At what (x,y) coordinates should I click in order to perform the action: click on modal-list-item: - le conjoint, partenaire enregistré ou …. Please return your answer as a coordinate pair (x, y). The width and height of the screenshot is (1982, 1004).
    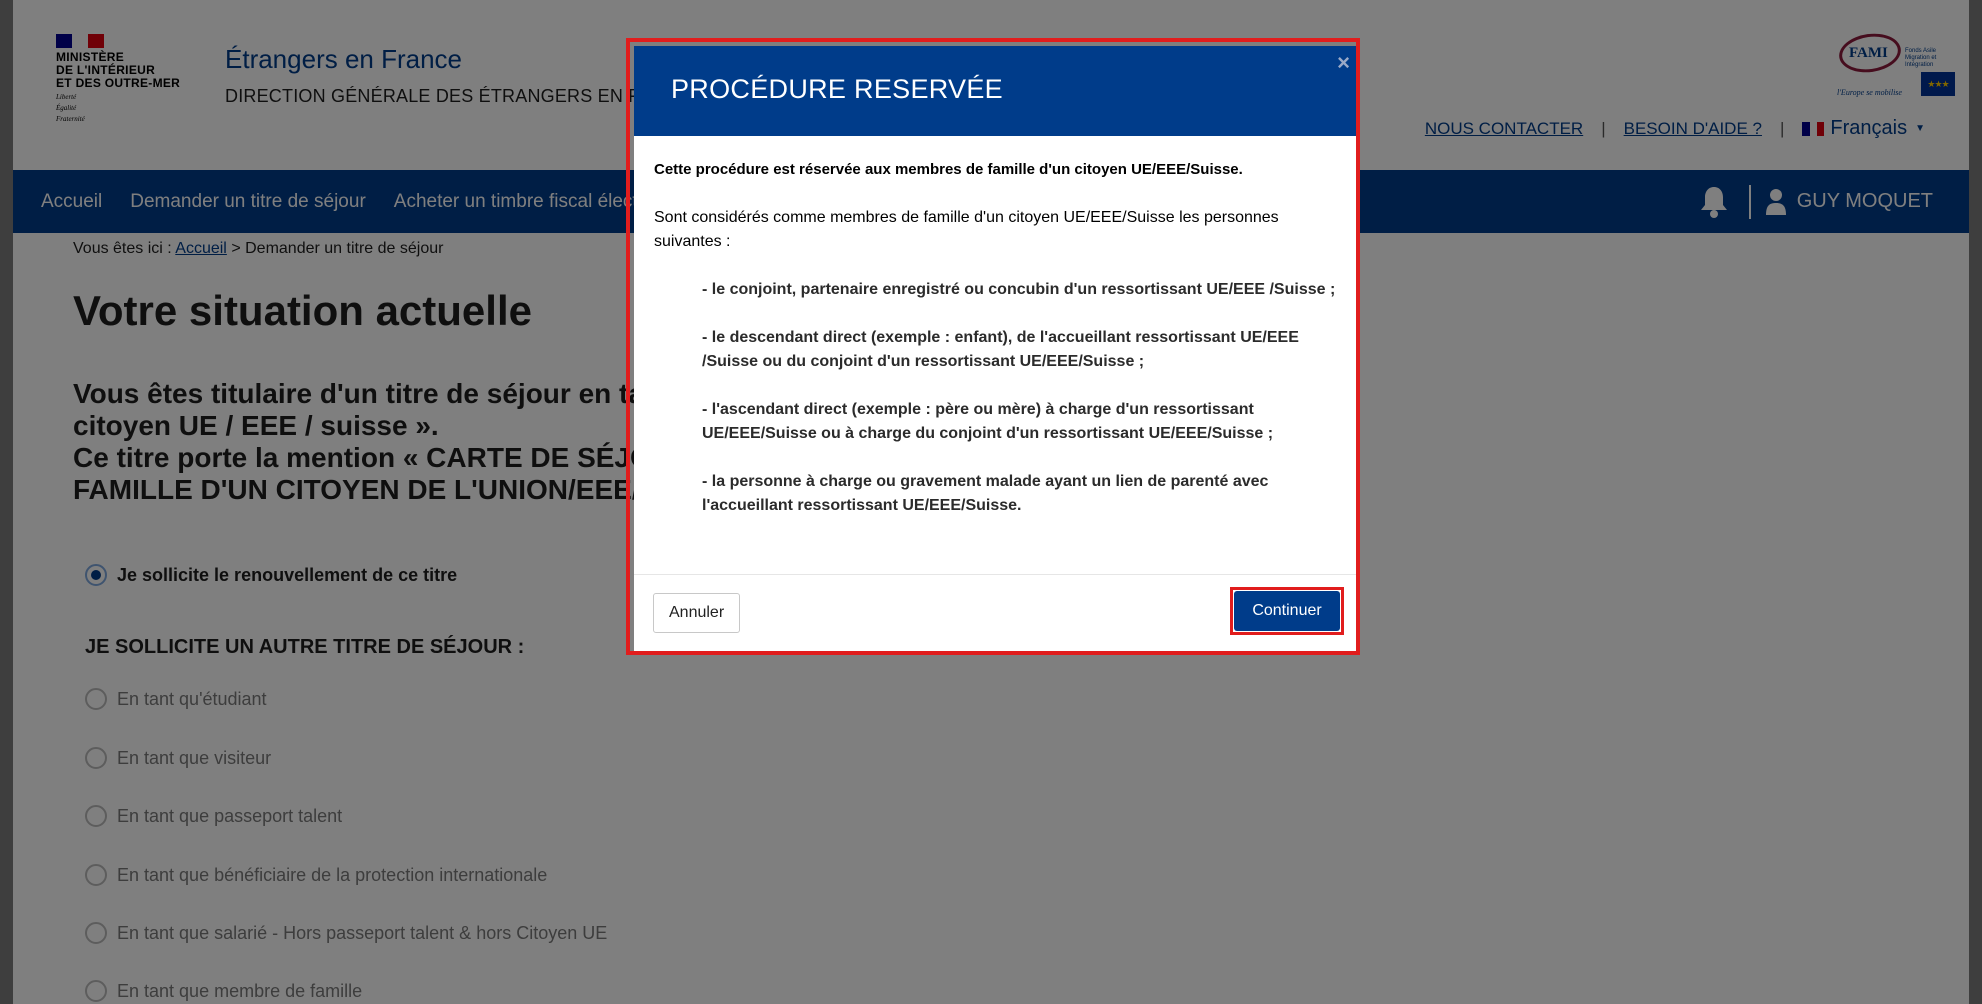
    Looking at the image, I should click on (1019, 289).